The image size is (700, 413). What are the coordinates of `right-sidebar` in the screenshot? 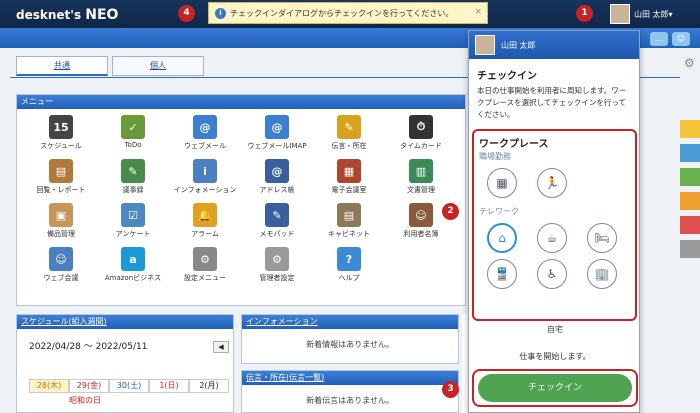 It's located at (690, 192).